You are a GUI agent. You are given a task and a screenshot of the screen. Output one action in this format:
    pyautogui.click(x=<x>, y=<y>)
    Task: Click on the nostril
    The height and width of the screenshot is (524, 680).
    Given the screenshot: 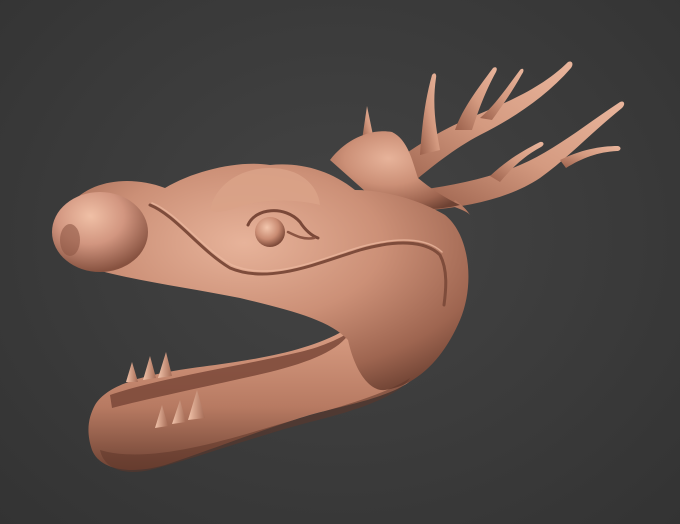 What is the action you would take?
    pyautogui.click(x=70, y=240)
    